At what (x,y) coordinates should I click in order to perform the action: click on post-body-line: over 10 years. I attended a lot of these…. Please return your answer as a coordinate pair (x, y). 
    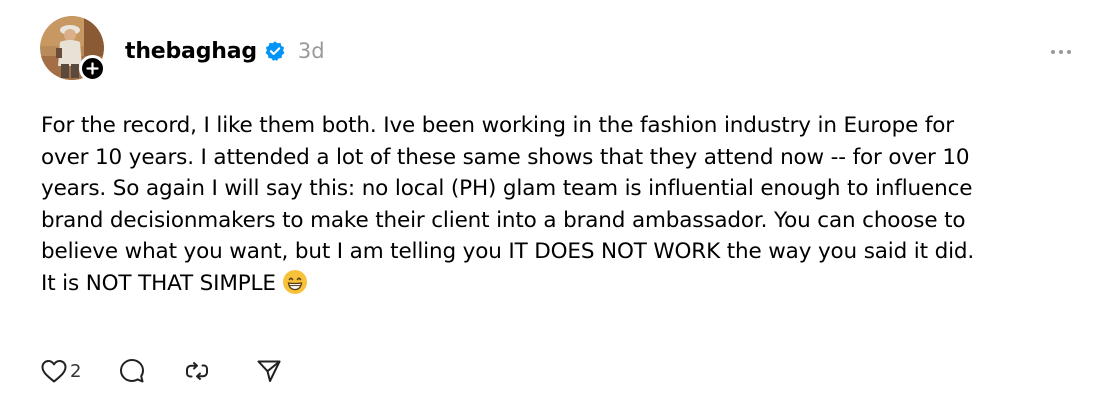
    Looking at the image, I should click on (505, 157).